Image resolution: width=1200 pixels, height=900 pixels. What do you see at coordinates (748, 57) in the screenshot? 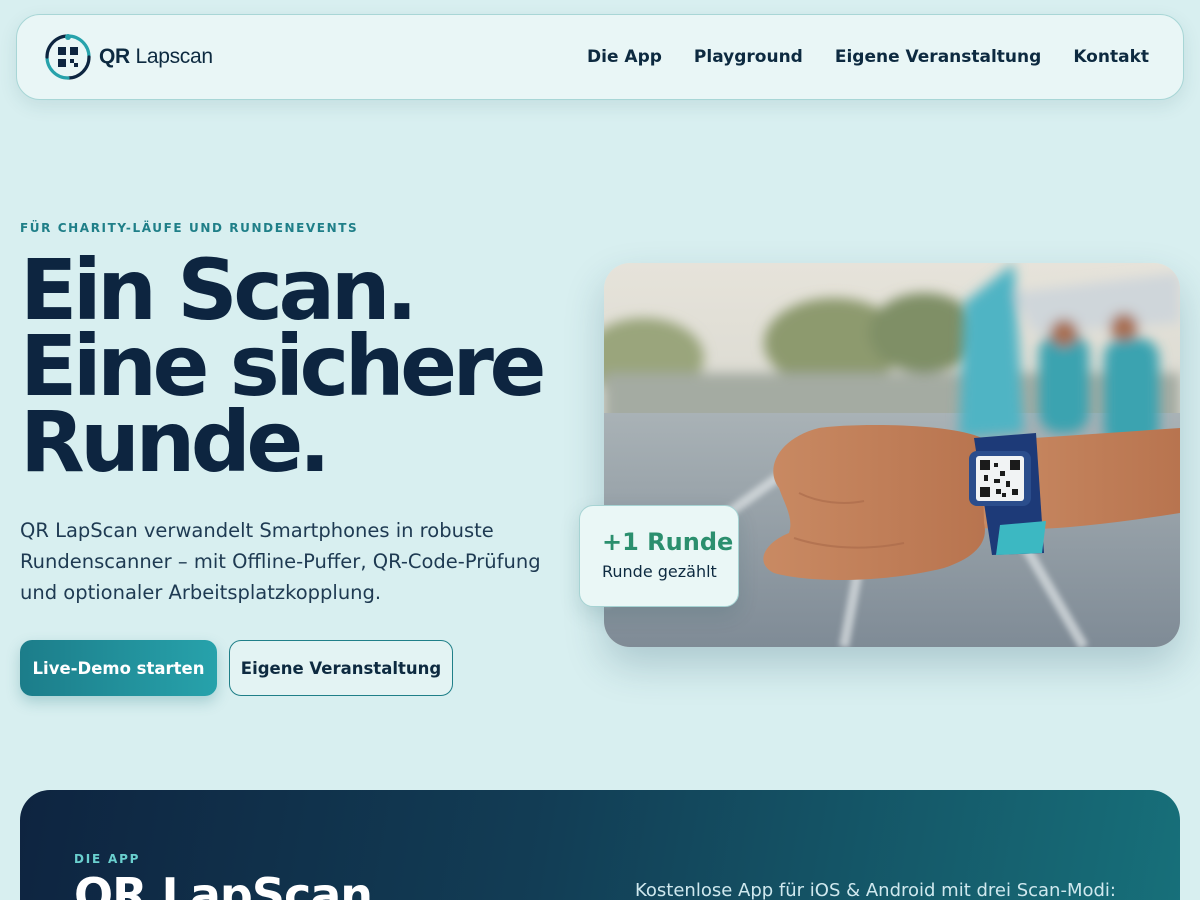
I see `nav-link-playground: Playground` at bounding box center [748, 57].